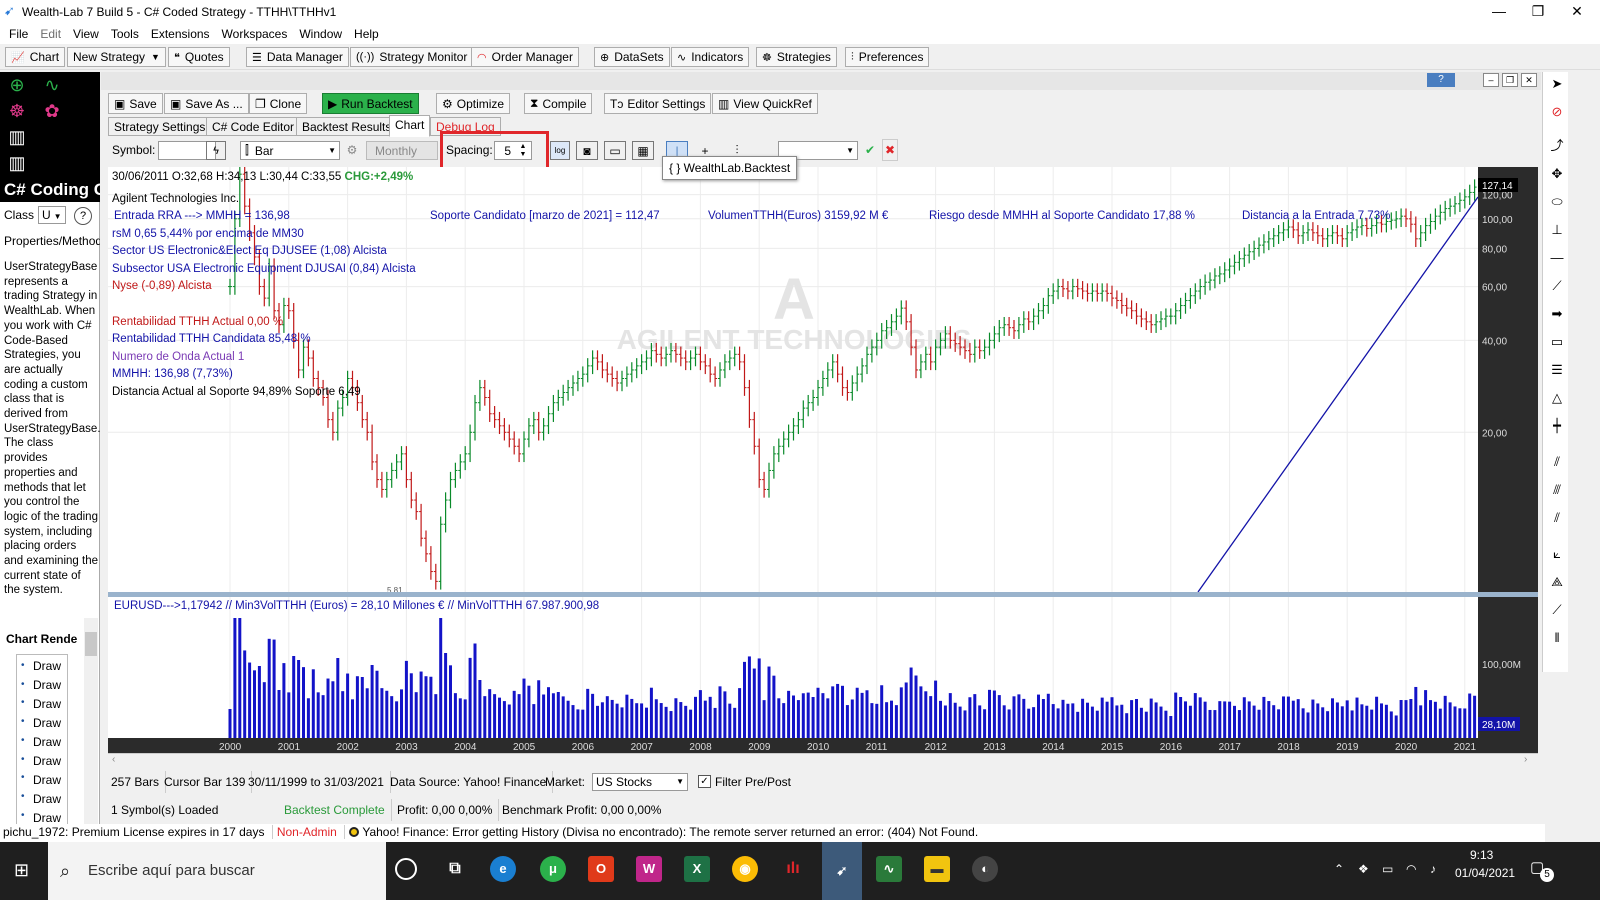 The width and height of the screenshot is (1600, 900). I want to click on channel-icon: ⫽, so click(1557, 462).